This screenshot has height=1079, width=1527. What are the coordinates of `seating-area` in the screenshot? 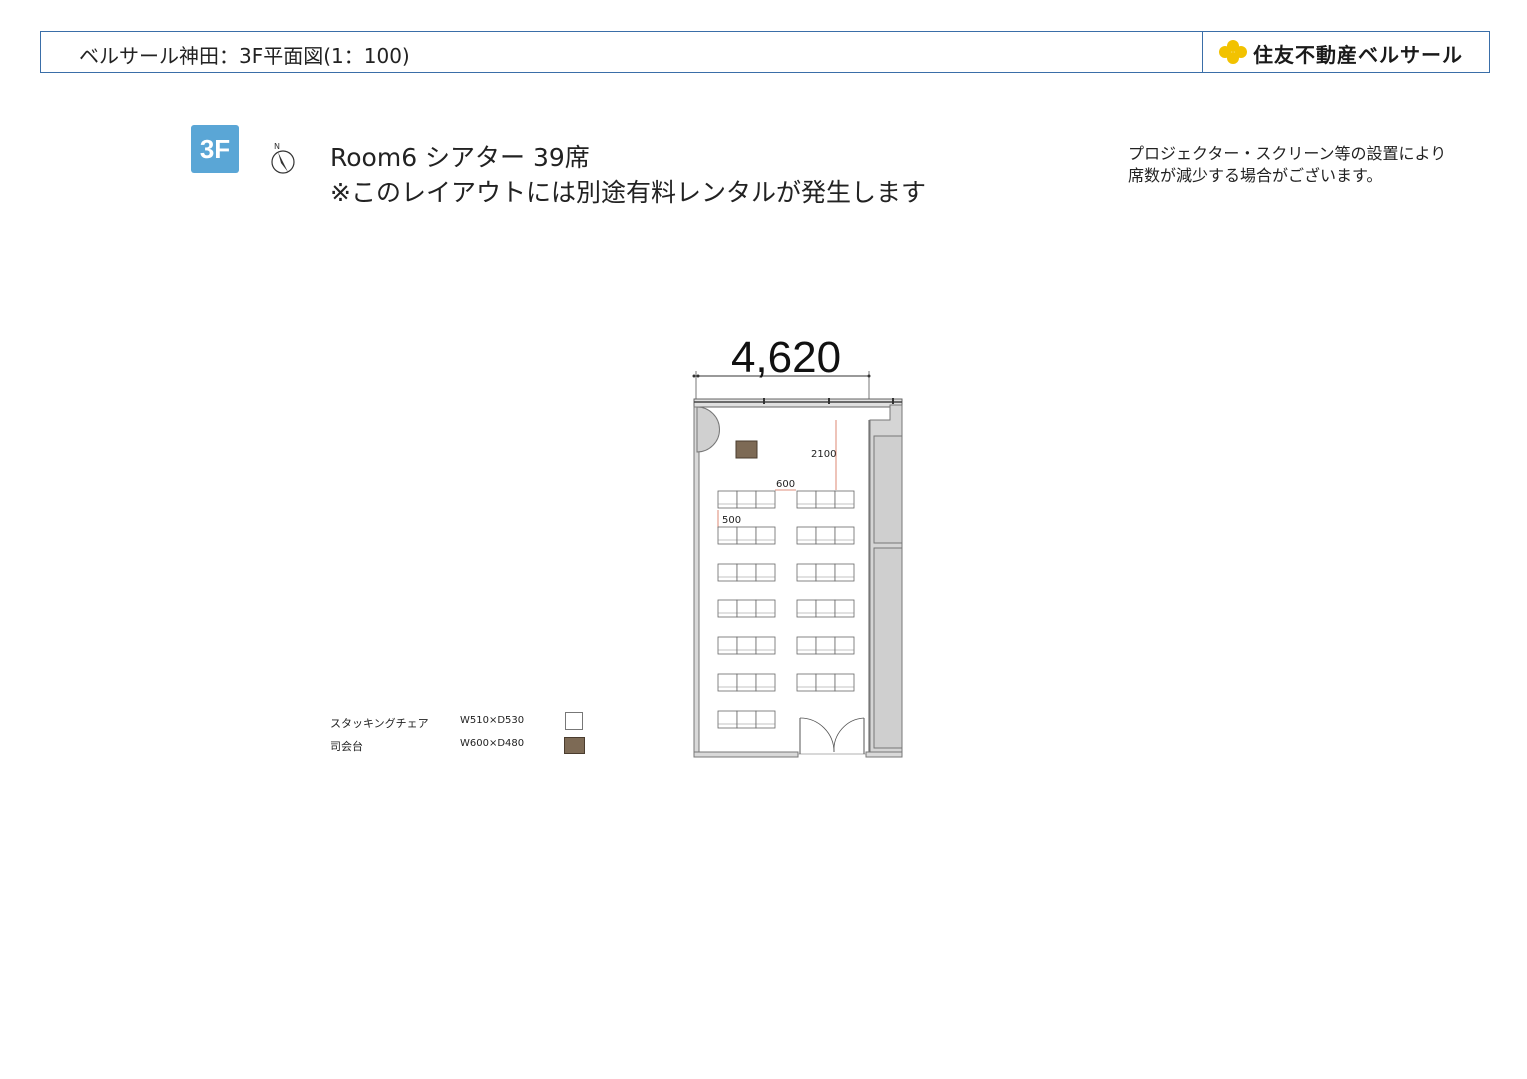 It's located at (786, 609).